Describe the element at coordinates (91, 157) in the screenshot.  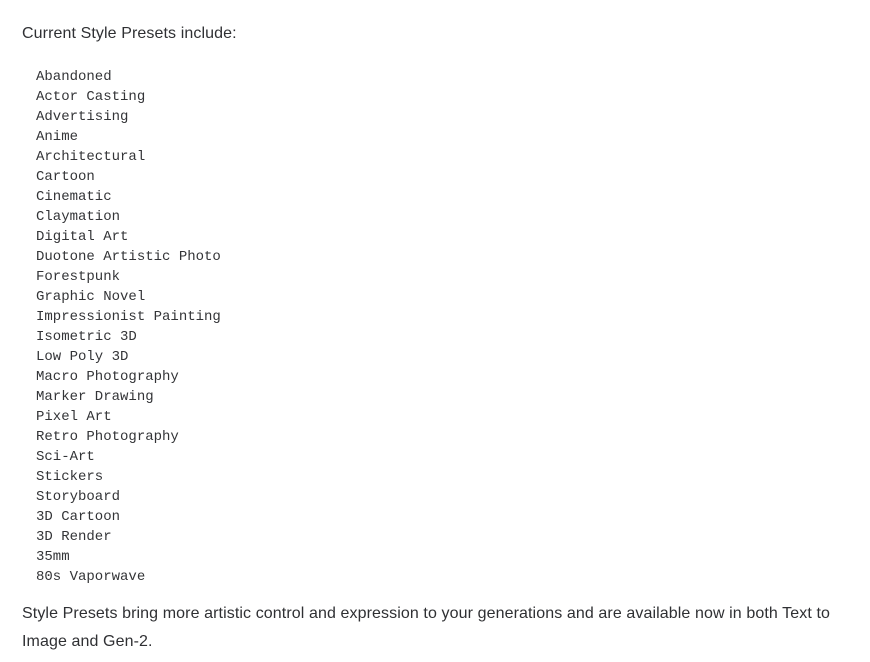
I see `list-item: Architectural` at that location.